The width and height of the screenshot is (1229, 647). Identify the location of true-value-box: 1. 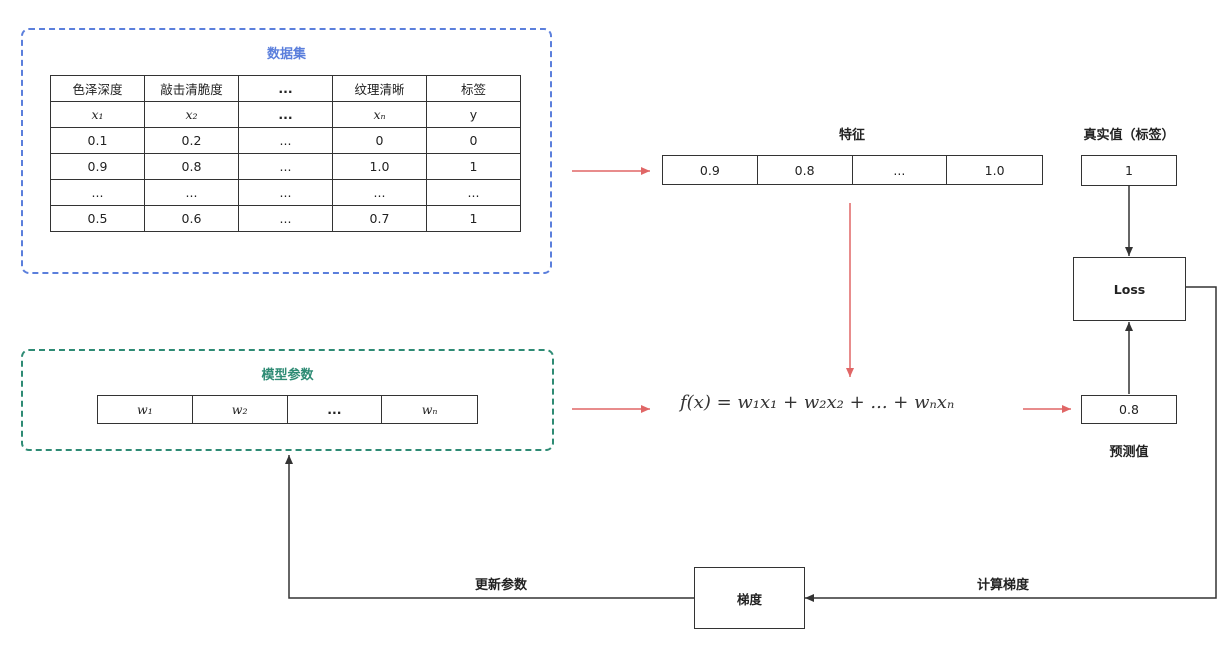
(1129, 170).